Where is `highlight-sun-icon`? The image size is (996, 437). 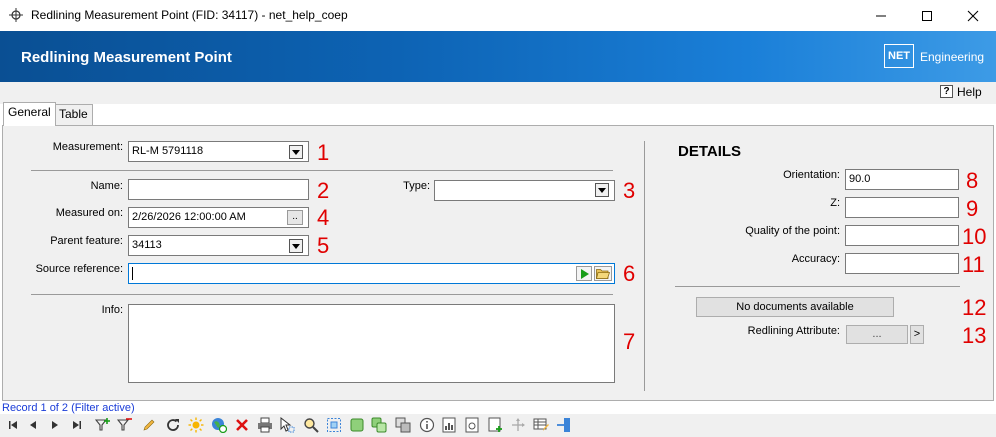
highlight-sun-icon is located at coordinates (196, 425).